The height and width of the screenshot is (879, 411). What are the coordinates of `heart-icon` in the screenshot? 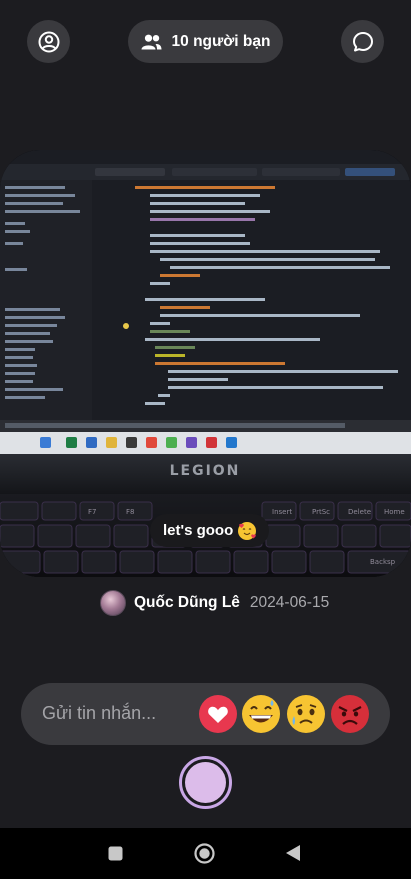 It's located at (218, 714).